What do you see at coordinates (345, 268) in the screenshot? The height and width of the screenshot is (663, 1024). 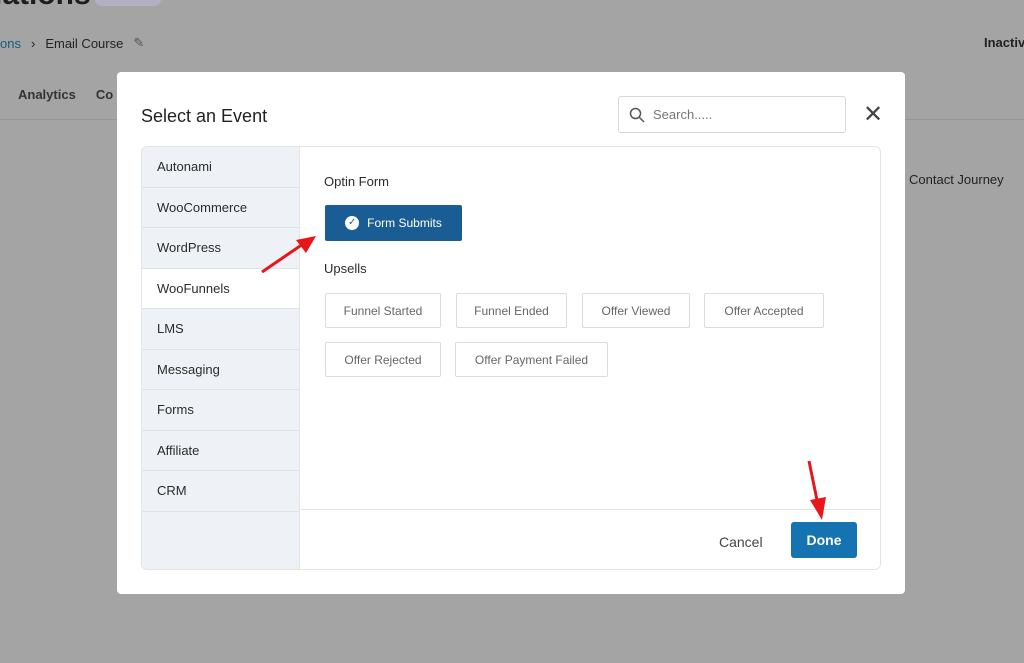 I see `section-title-upsells: Upsells` at bounding box center [345, 268].